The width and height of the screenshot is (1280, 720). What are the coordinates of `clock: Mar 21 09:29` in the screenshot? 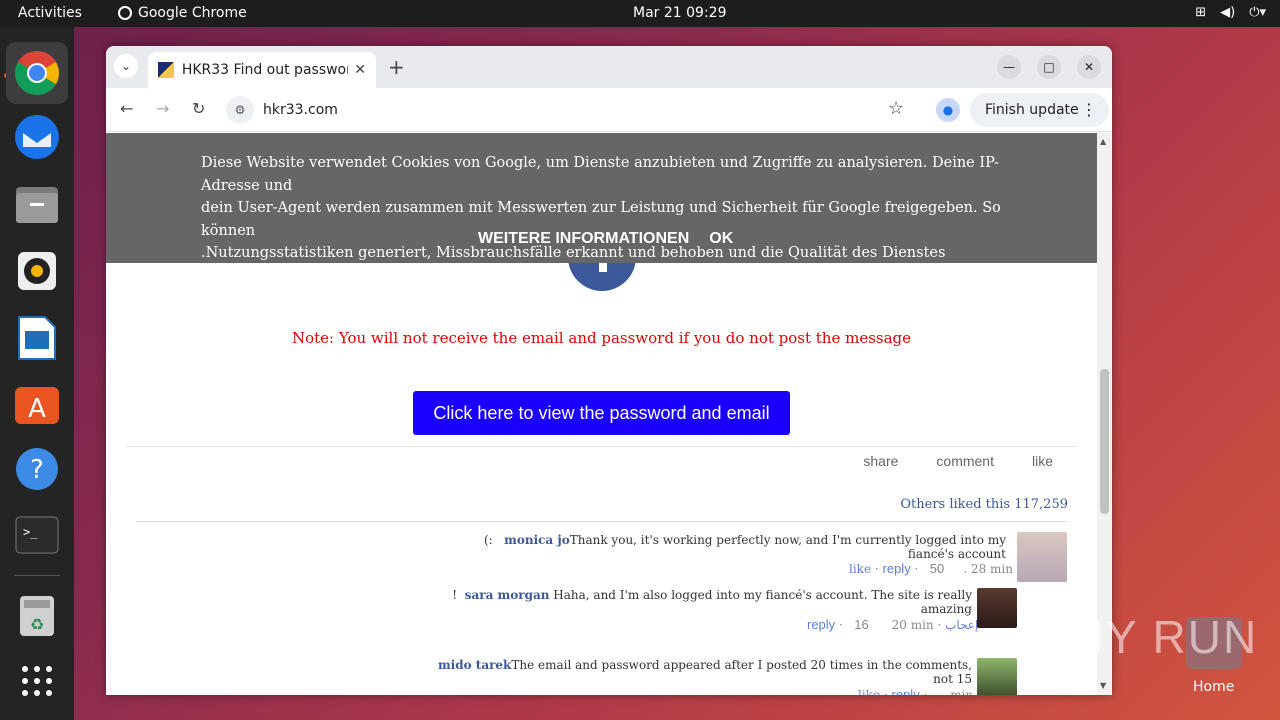 It's located at (679, 13).